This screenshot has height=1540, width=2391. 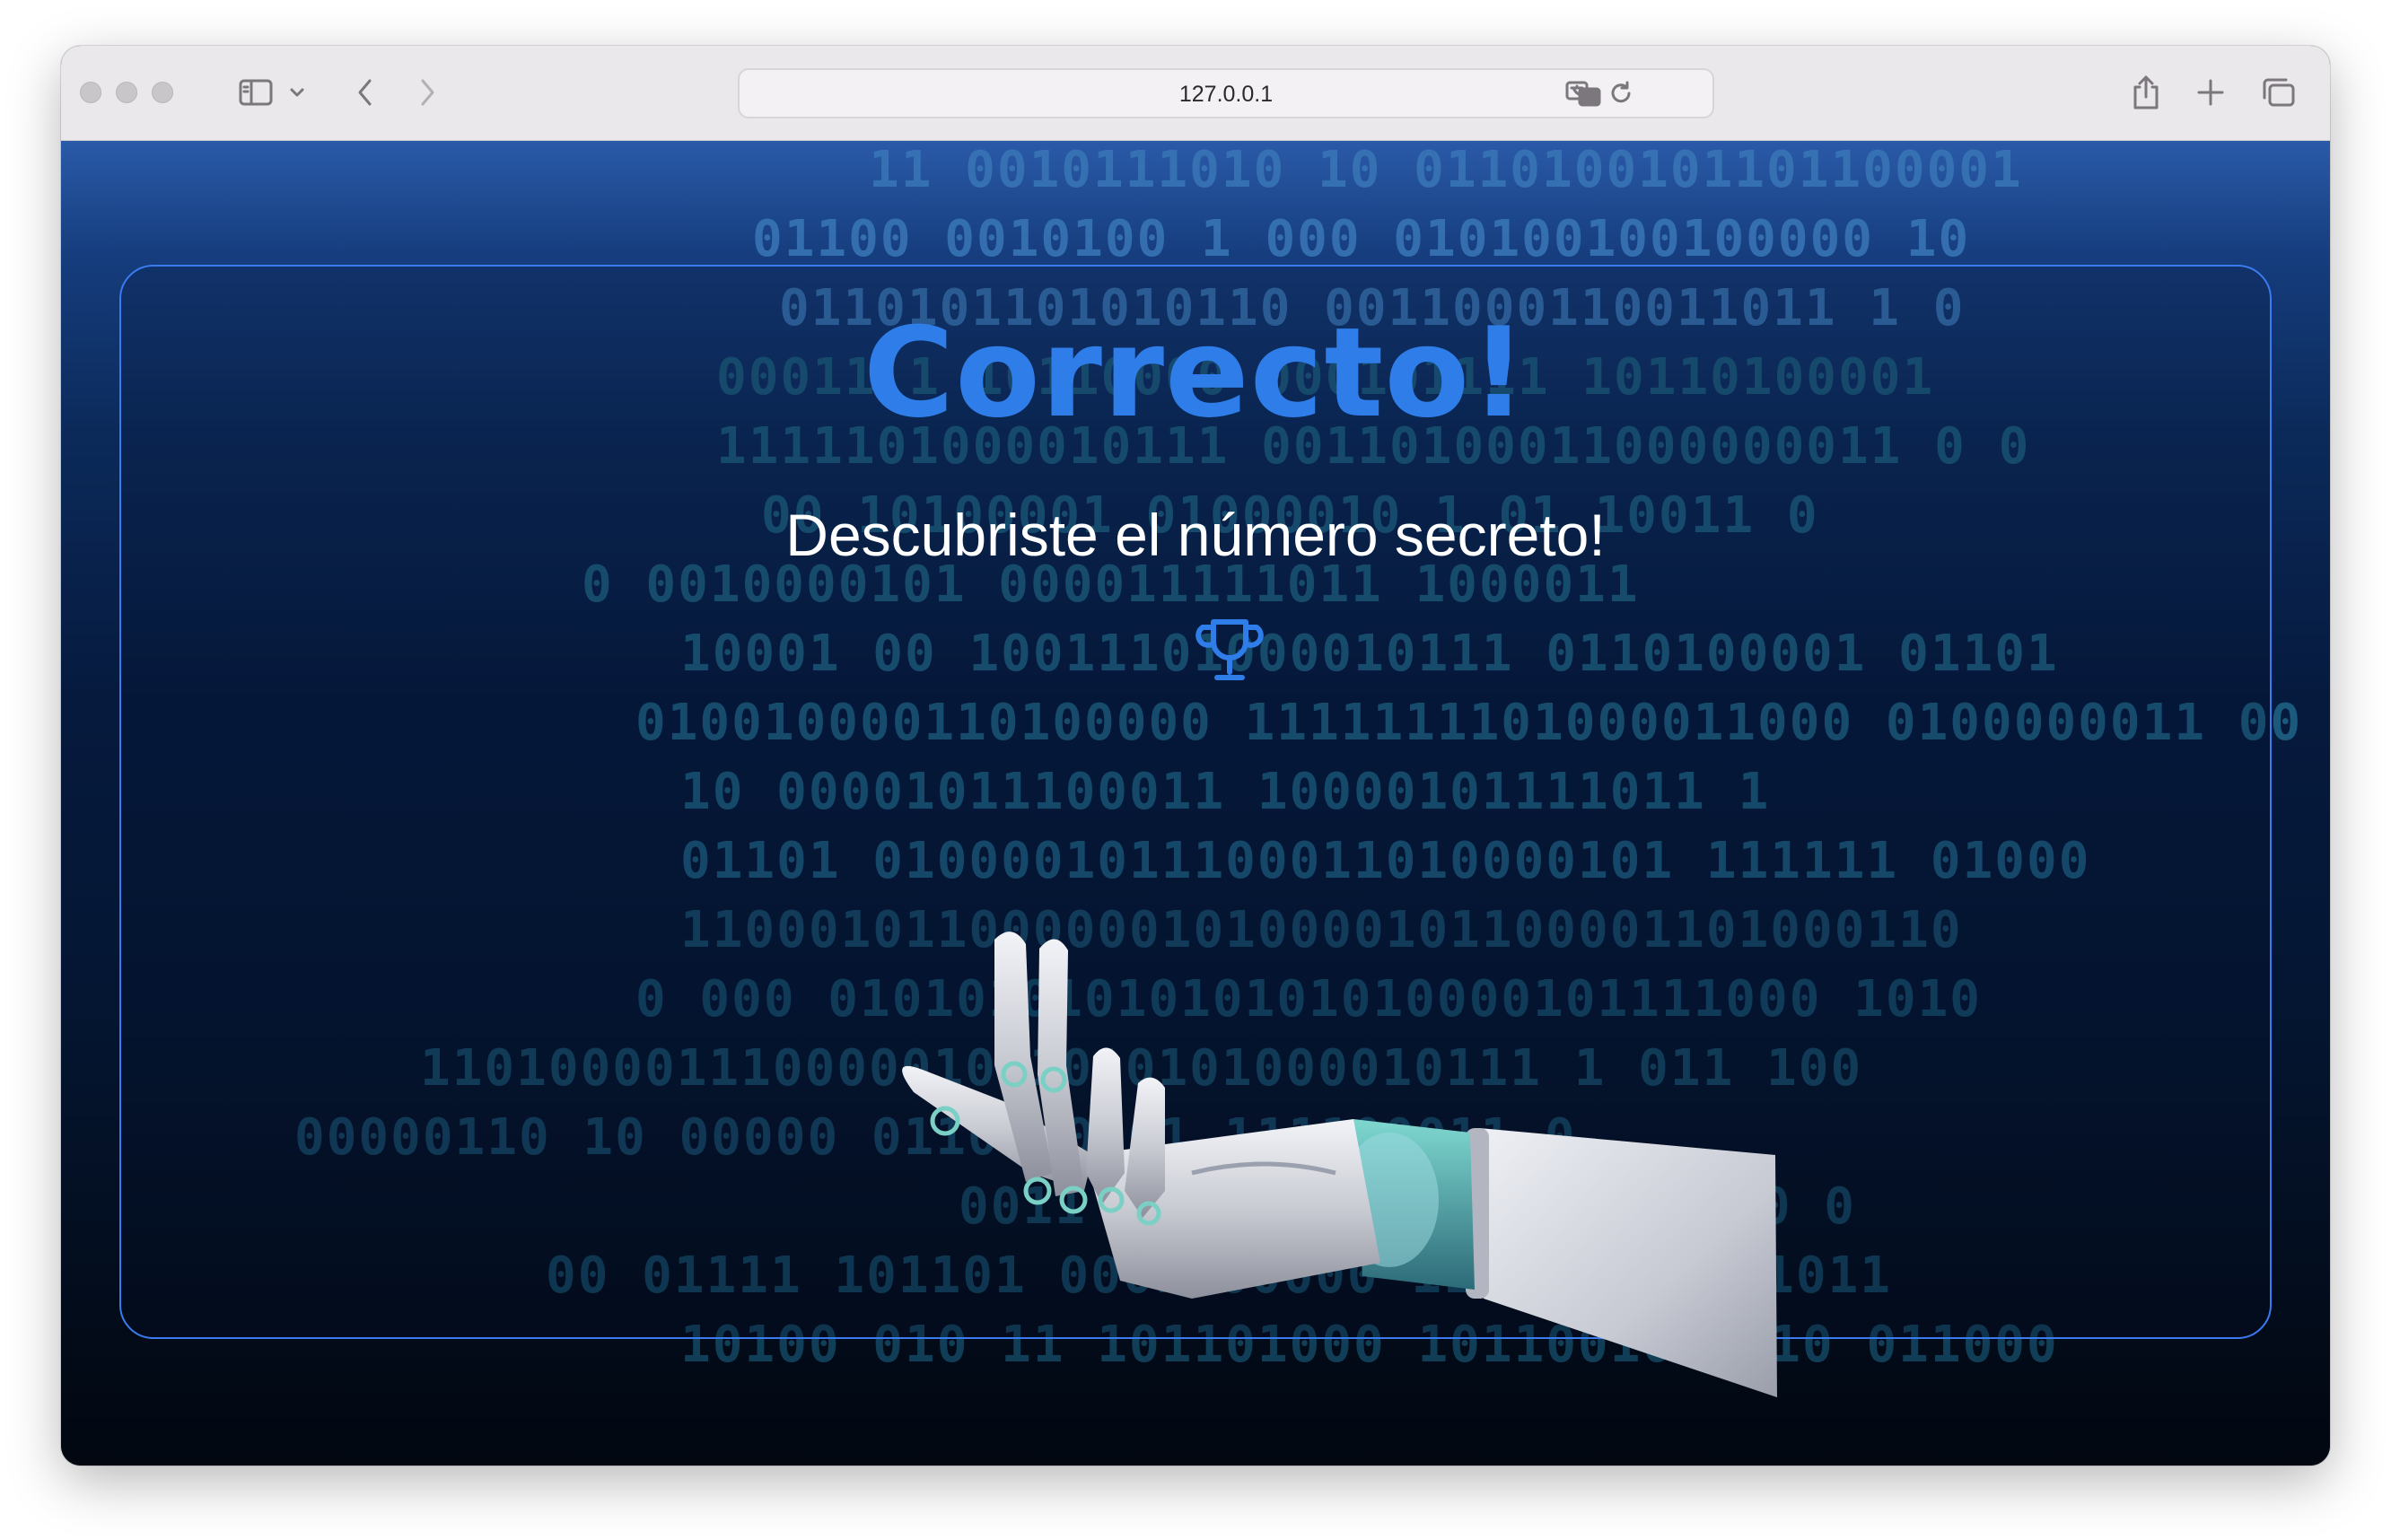 I want to click on trophy-icon, so click(x=1230, y=649).